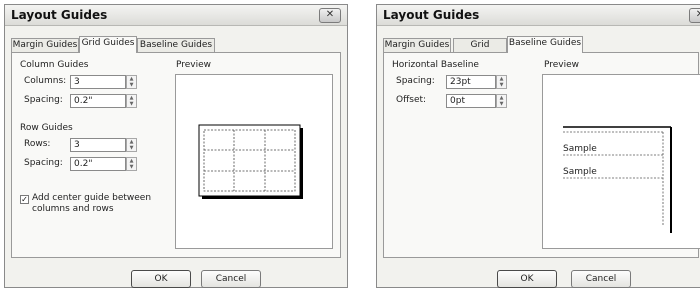 Image resolution: width=700 pixels, height=293 pixels. What do you see at coordinates (46, 128) in the screenshot?
I see `row-guides-heading: Row Guides` at bounding box center [46, 128].